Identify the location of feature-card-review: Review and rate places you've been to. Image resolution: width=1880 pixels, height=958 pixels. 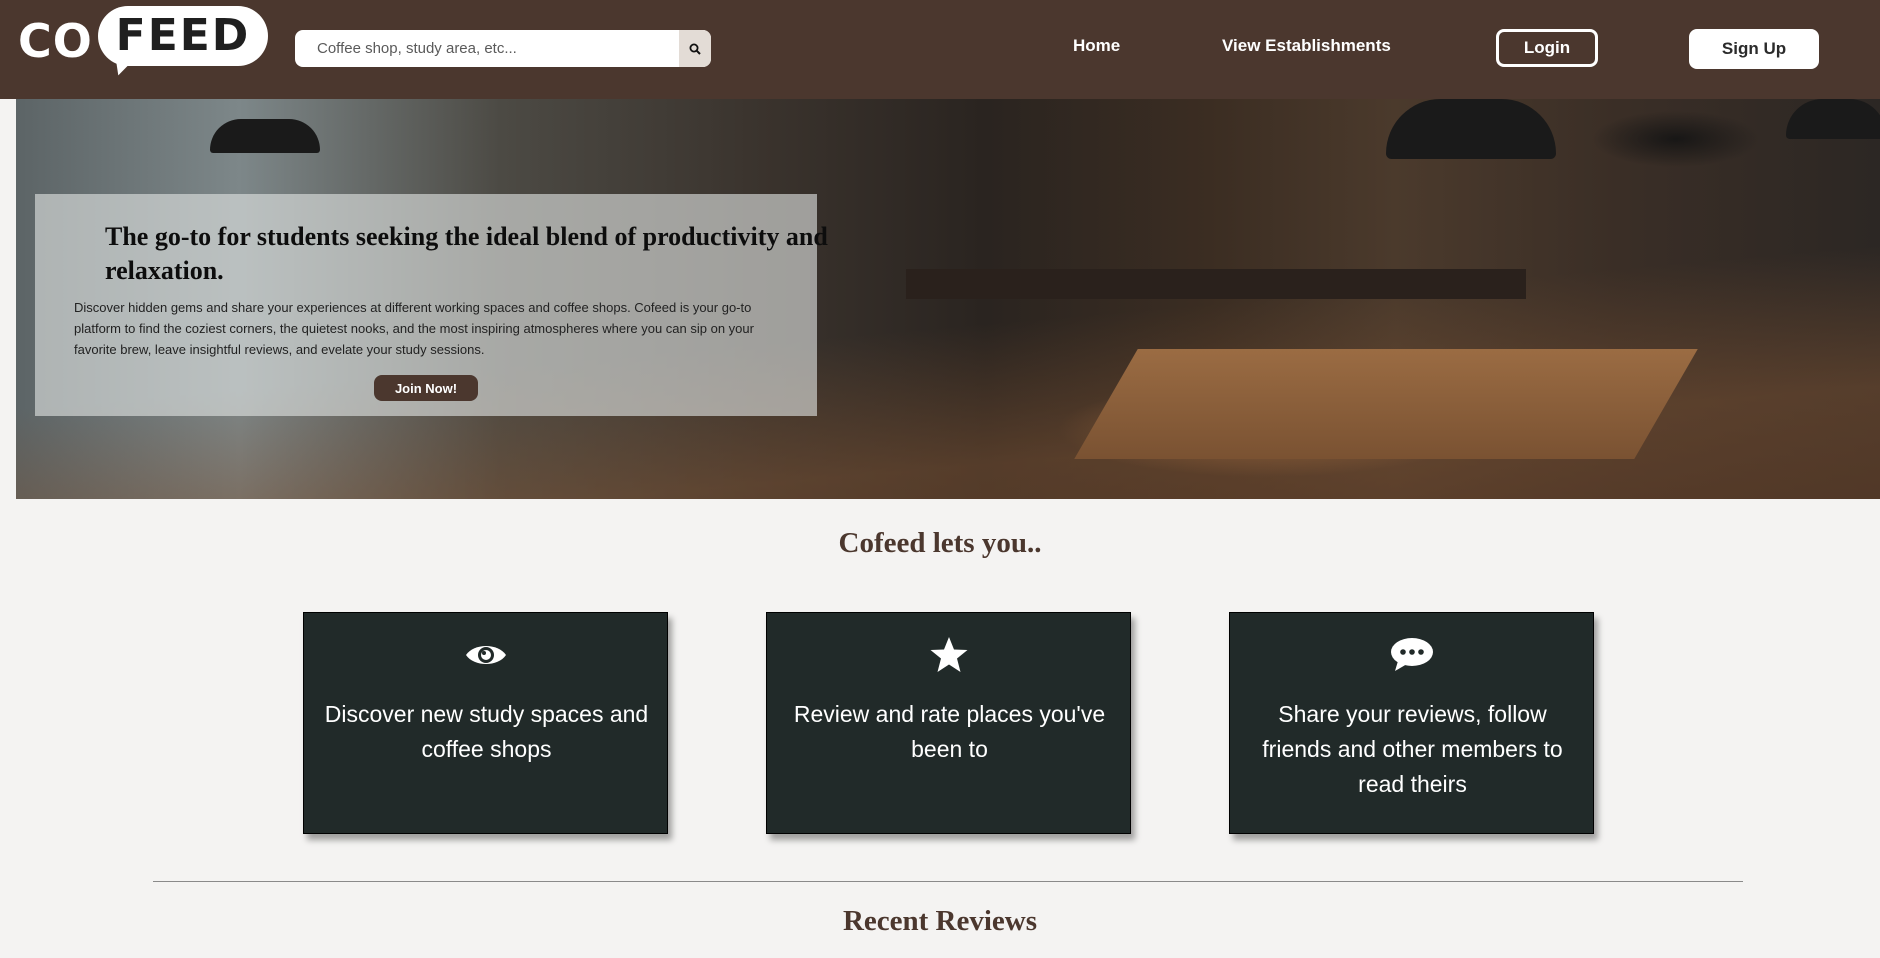
(948, 723).